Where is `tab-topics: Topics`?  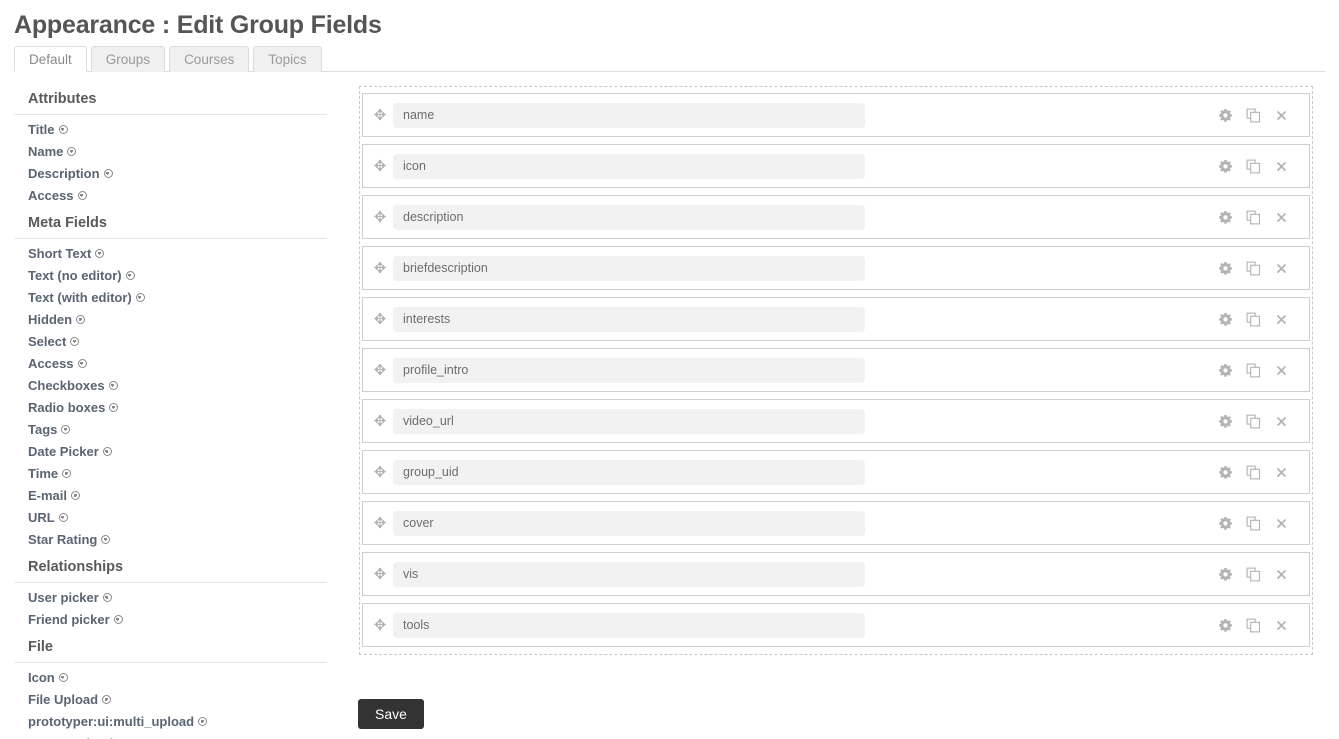
tab-topics: Topics is located at coordinates (287, 59).